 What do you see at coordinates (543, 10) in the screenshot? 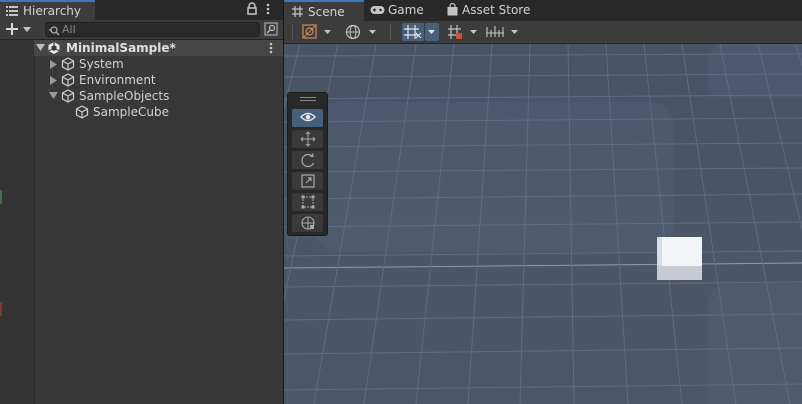
I see `scene-tab-bar: Scene Game Asset Store` at bounding box center [543, 10].